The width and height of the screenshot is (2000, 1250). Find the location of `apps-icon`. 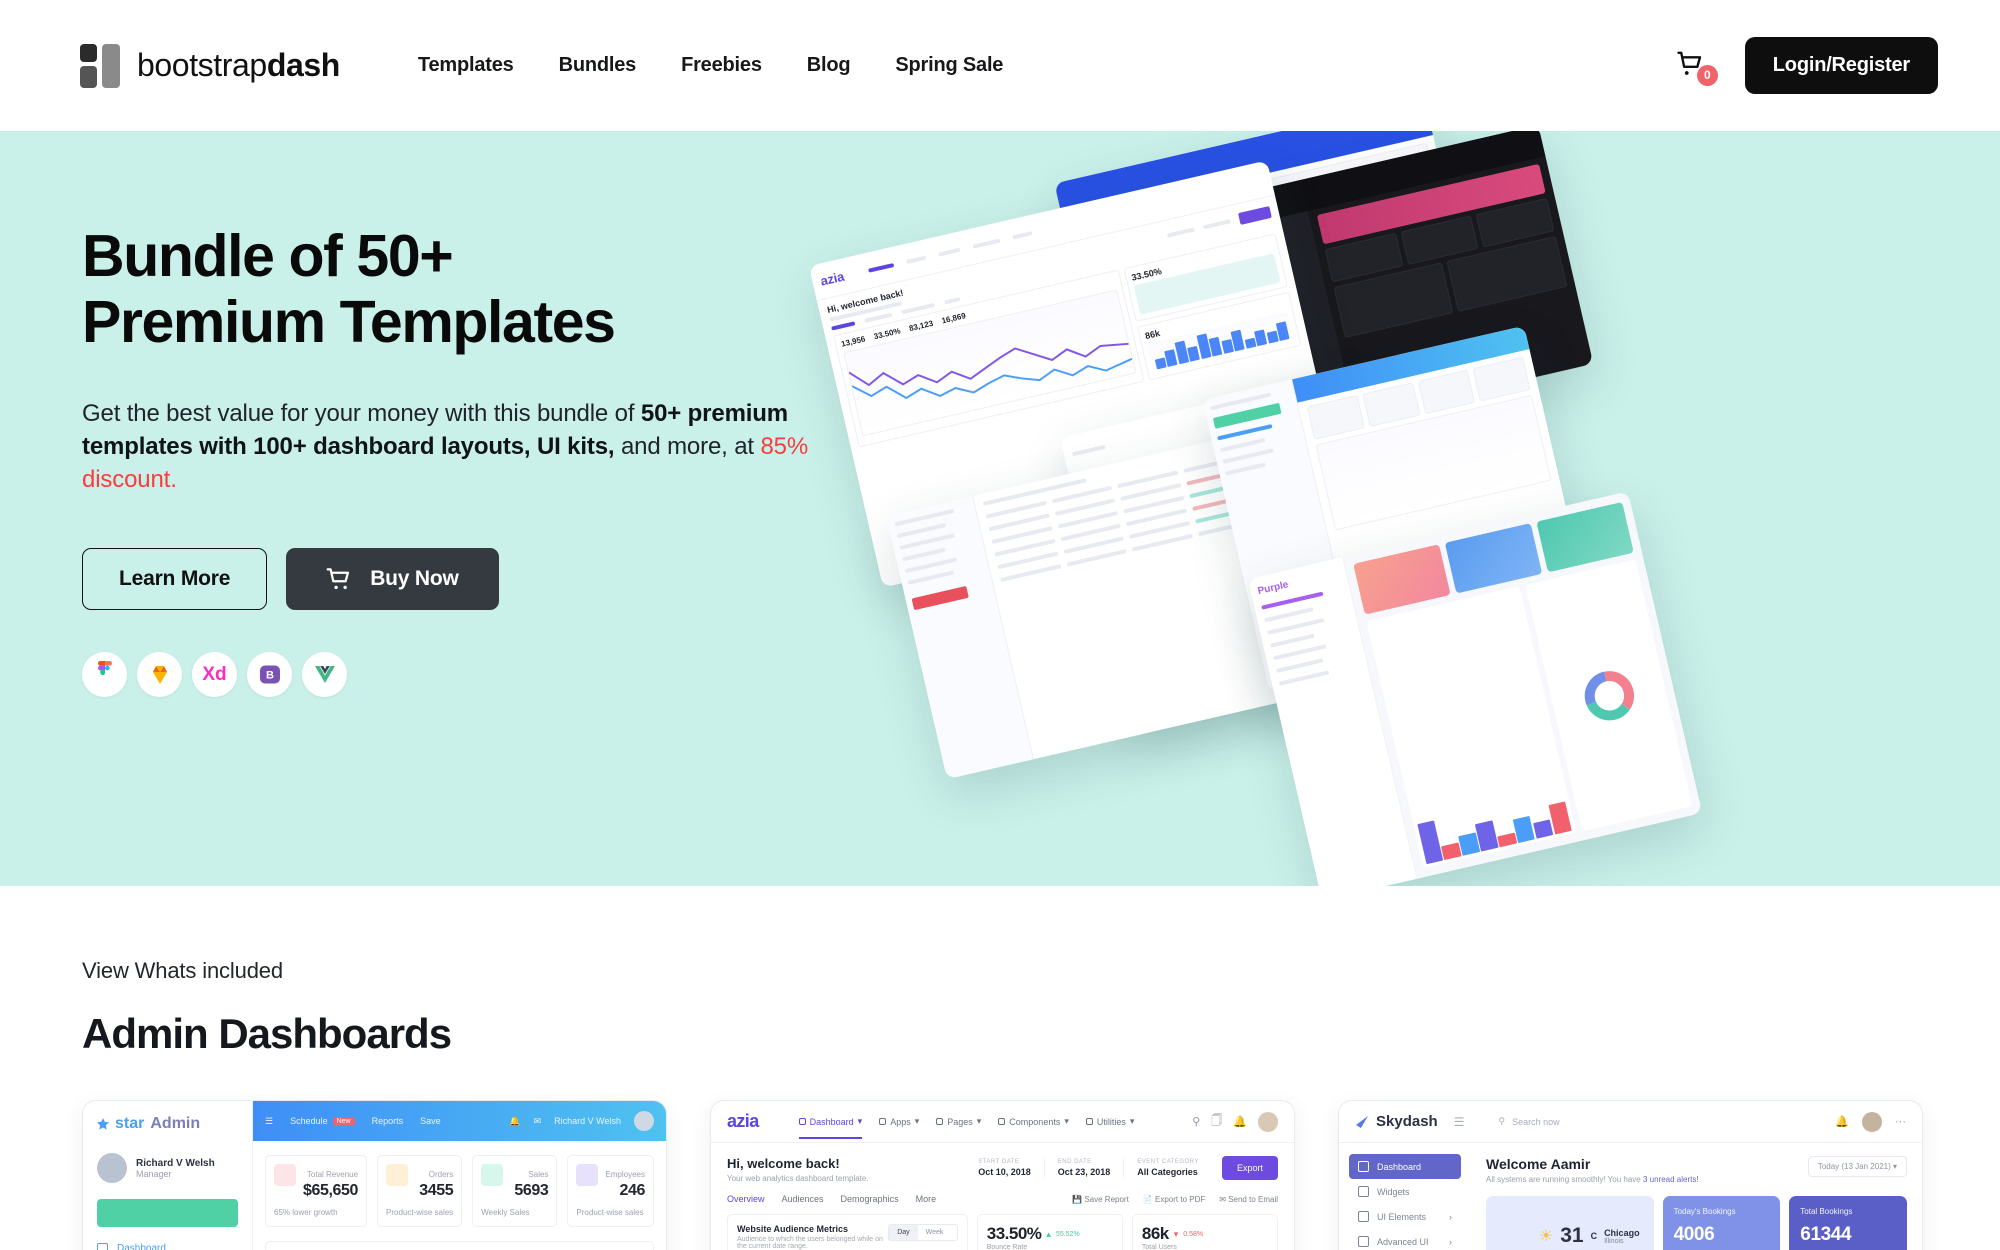

apps-icon is located at coordinates (883, 1121).